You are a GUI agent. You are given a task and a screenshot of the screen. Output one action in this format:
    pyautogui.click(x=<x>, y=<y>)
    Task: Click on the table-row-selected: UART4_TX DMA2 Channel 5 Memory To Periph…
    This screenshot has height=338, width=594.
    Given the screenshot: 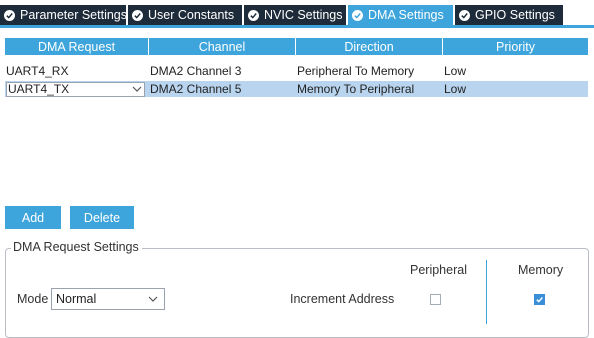 What is the action you would take?
    pyautogui.click(x=296, y=89)
    